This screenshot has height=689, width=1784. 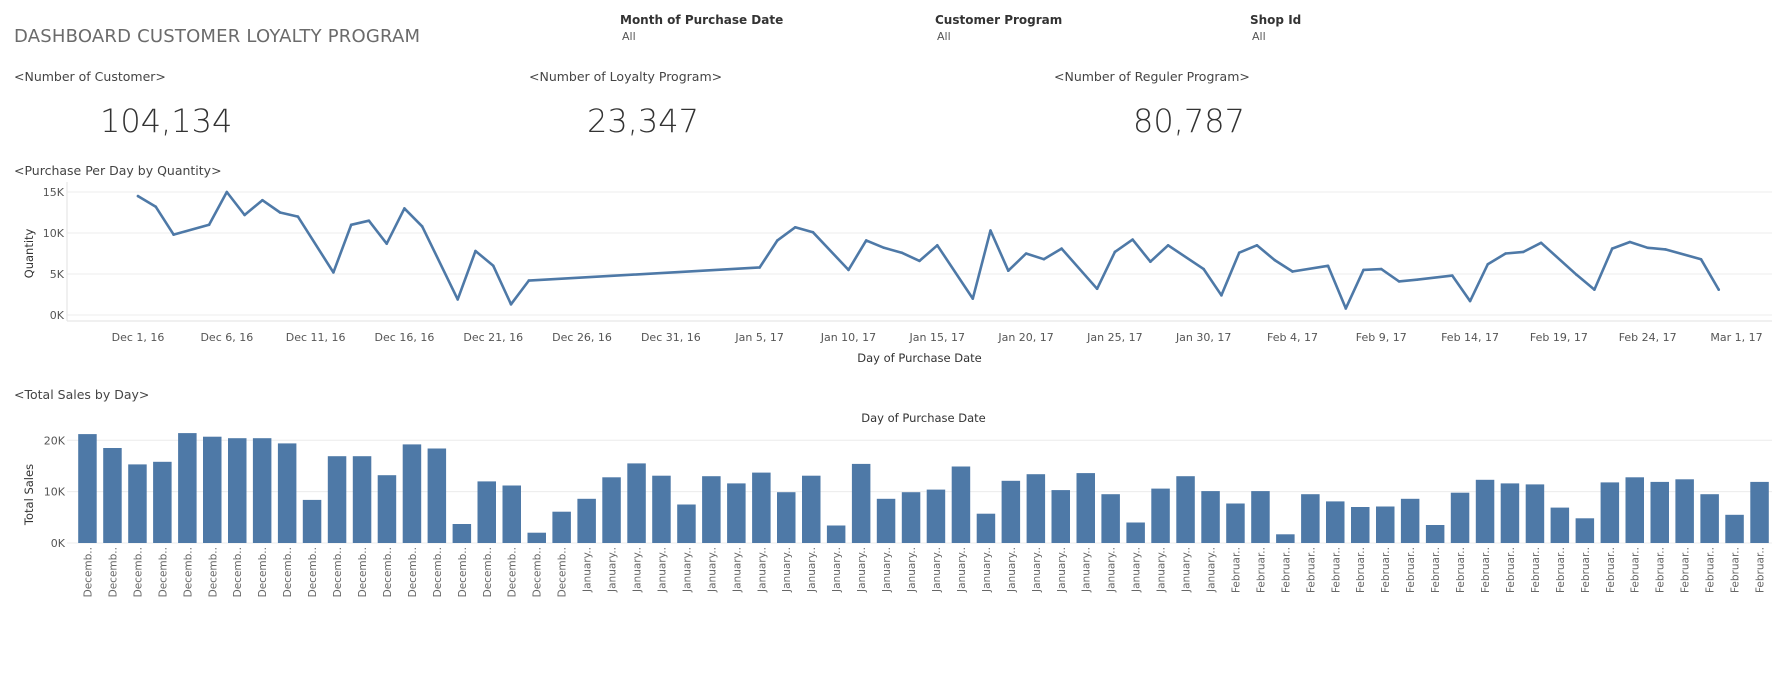 I want to click on dashboard-title: DASHBOARD CUSTOMER LOYALTY PROGRAM, so click(x=217, y=36).